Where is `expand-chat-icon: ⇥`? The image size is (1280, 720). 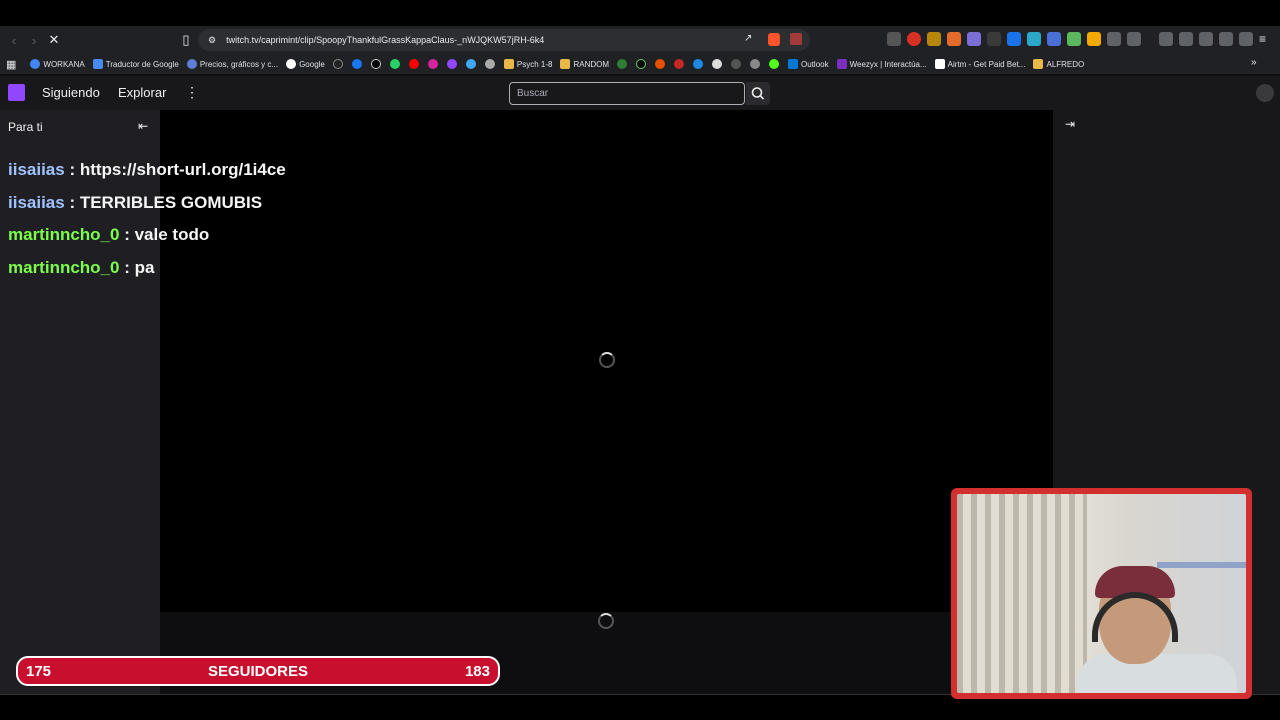
expand-chat-icon: ⇥ is located at coordinates (1070, 124).